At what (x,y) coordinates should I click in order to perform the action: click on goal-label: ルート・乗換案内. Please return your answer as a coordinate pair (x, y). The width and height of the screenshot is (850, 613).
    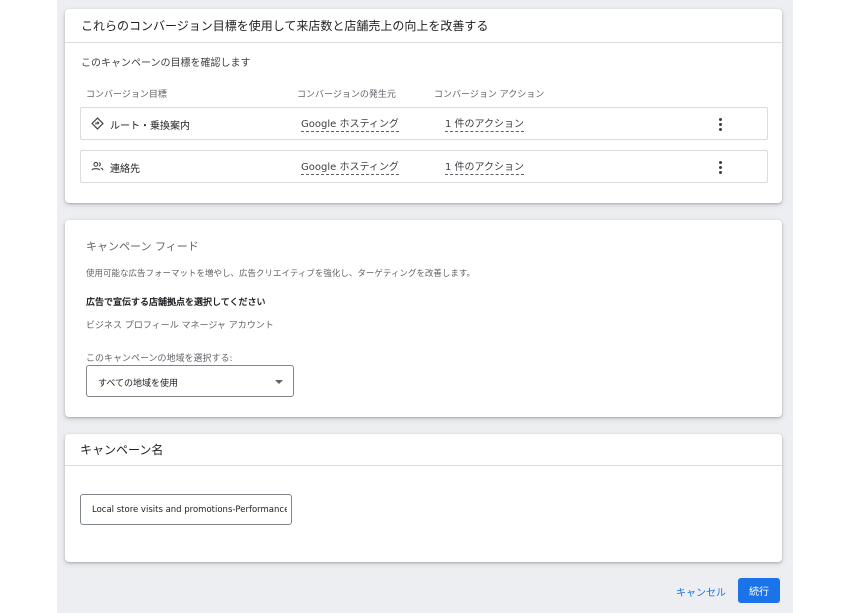
    Looking at the image, I should click on (150, 126).